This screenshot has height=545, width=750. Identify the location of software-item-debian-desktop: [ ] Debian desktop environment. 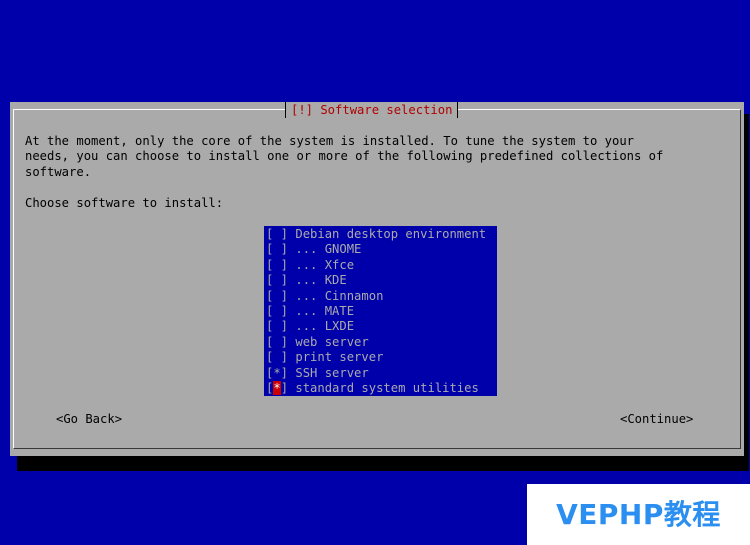
(380, 234).